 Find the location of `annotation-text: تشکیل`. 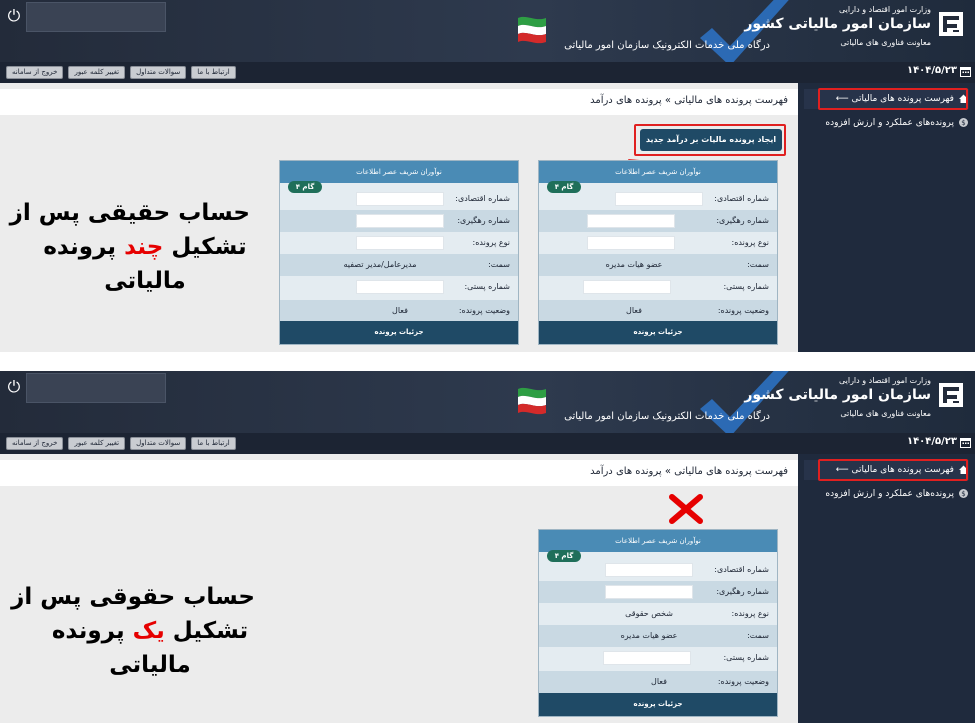

annotation-text: تشکیل is located at coordinates (205, 247).